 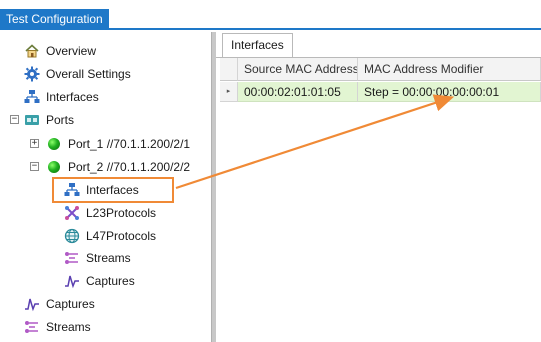 What do you see at coordinates (113, 190) in the screenshot?
I see `selection-highlight-box` at bounding box center [113, 190].